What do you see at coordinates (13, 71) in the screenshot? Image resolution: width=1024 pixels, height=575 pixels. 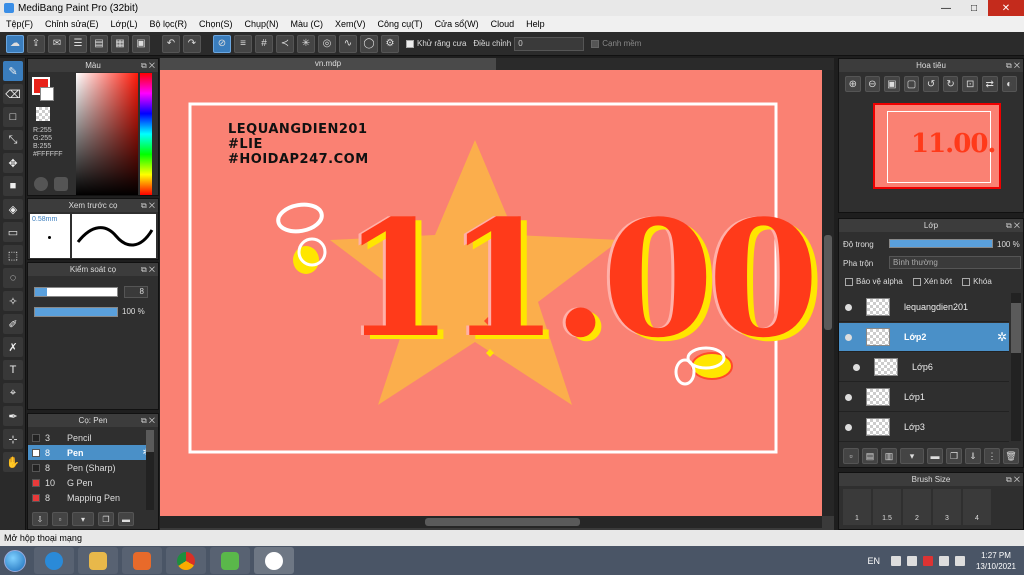 I see `brush-tool-icon: ✎` at bounding box center [13, 71].